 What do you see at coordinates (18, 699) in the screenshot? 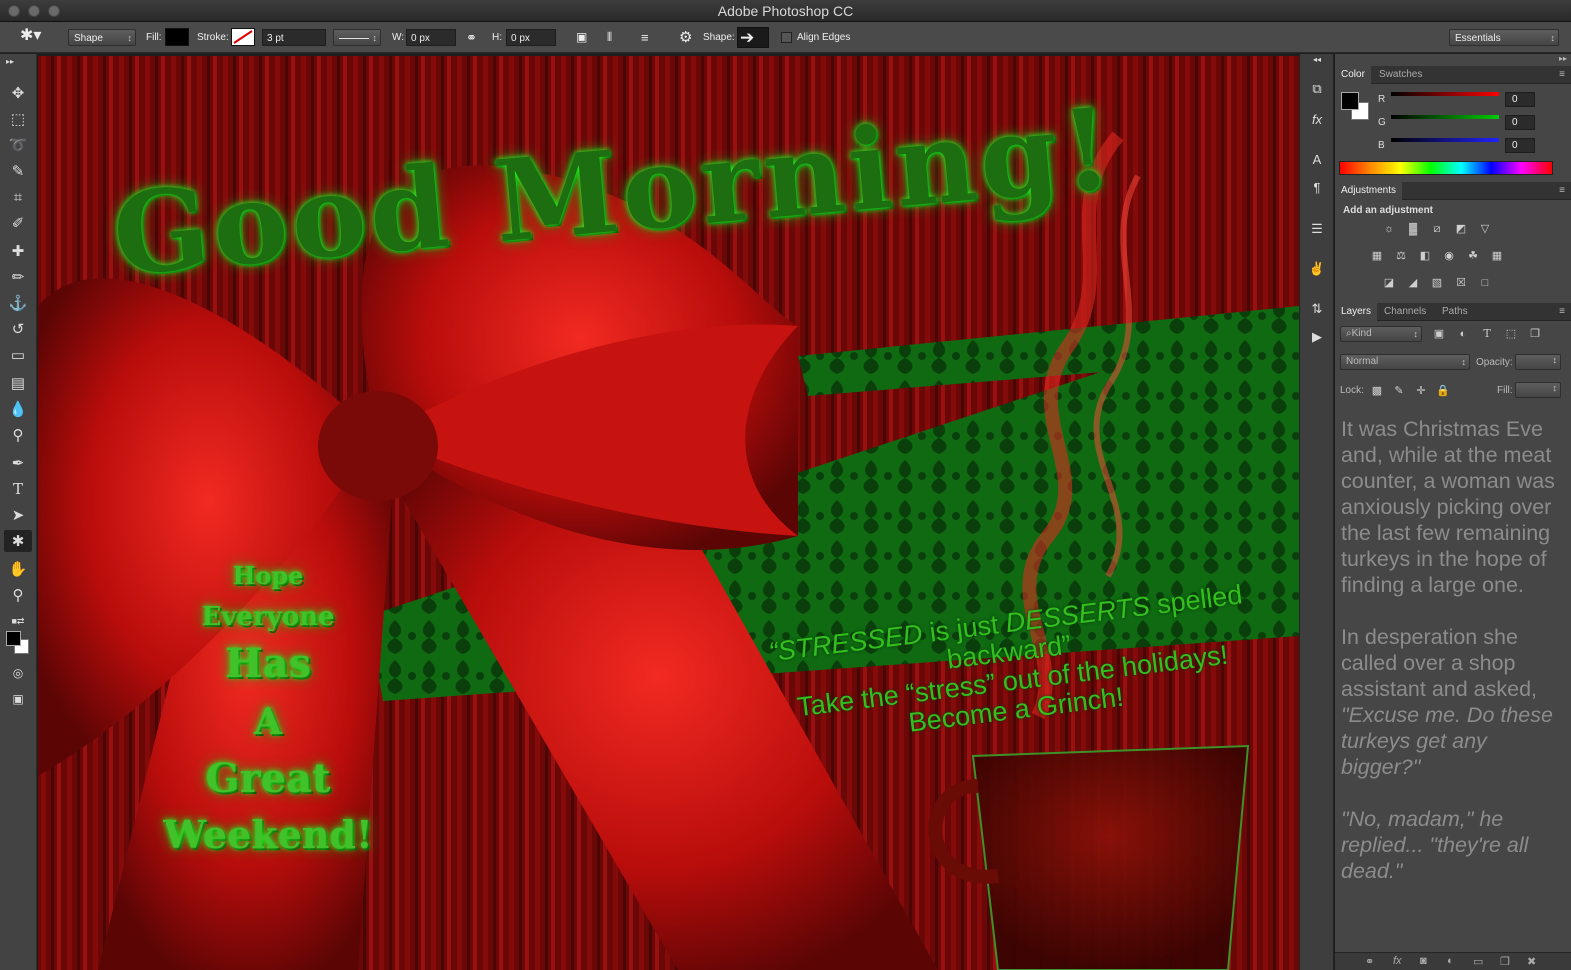
I see `screen-mode-icon: ▣` at bounding box center [18, 699].